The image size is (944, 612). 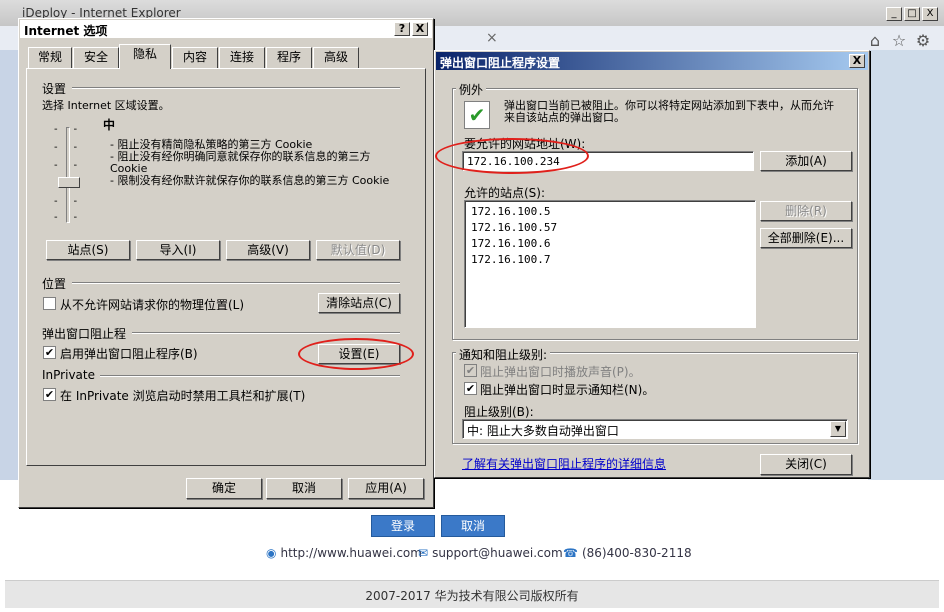 What do you see at coordinates (500, 63) in the screenshot?
I see `popup-blocker-title: 弹出窗口阻止程序设置` at bounding box center [500, 63].